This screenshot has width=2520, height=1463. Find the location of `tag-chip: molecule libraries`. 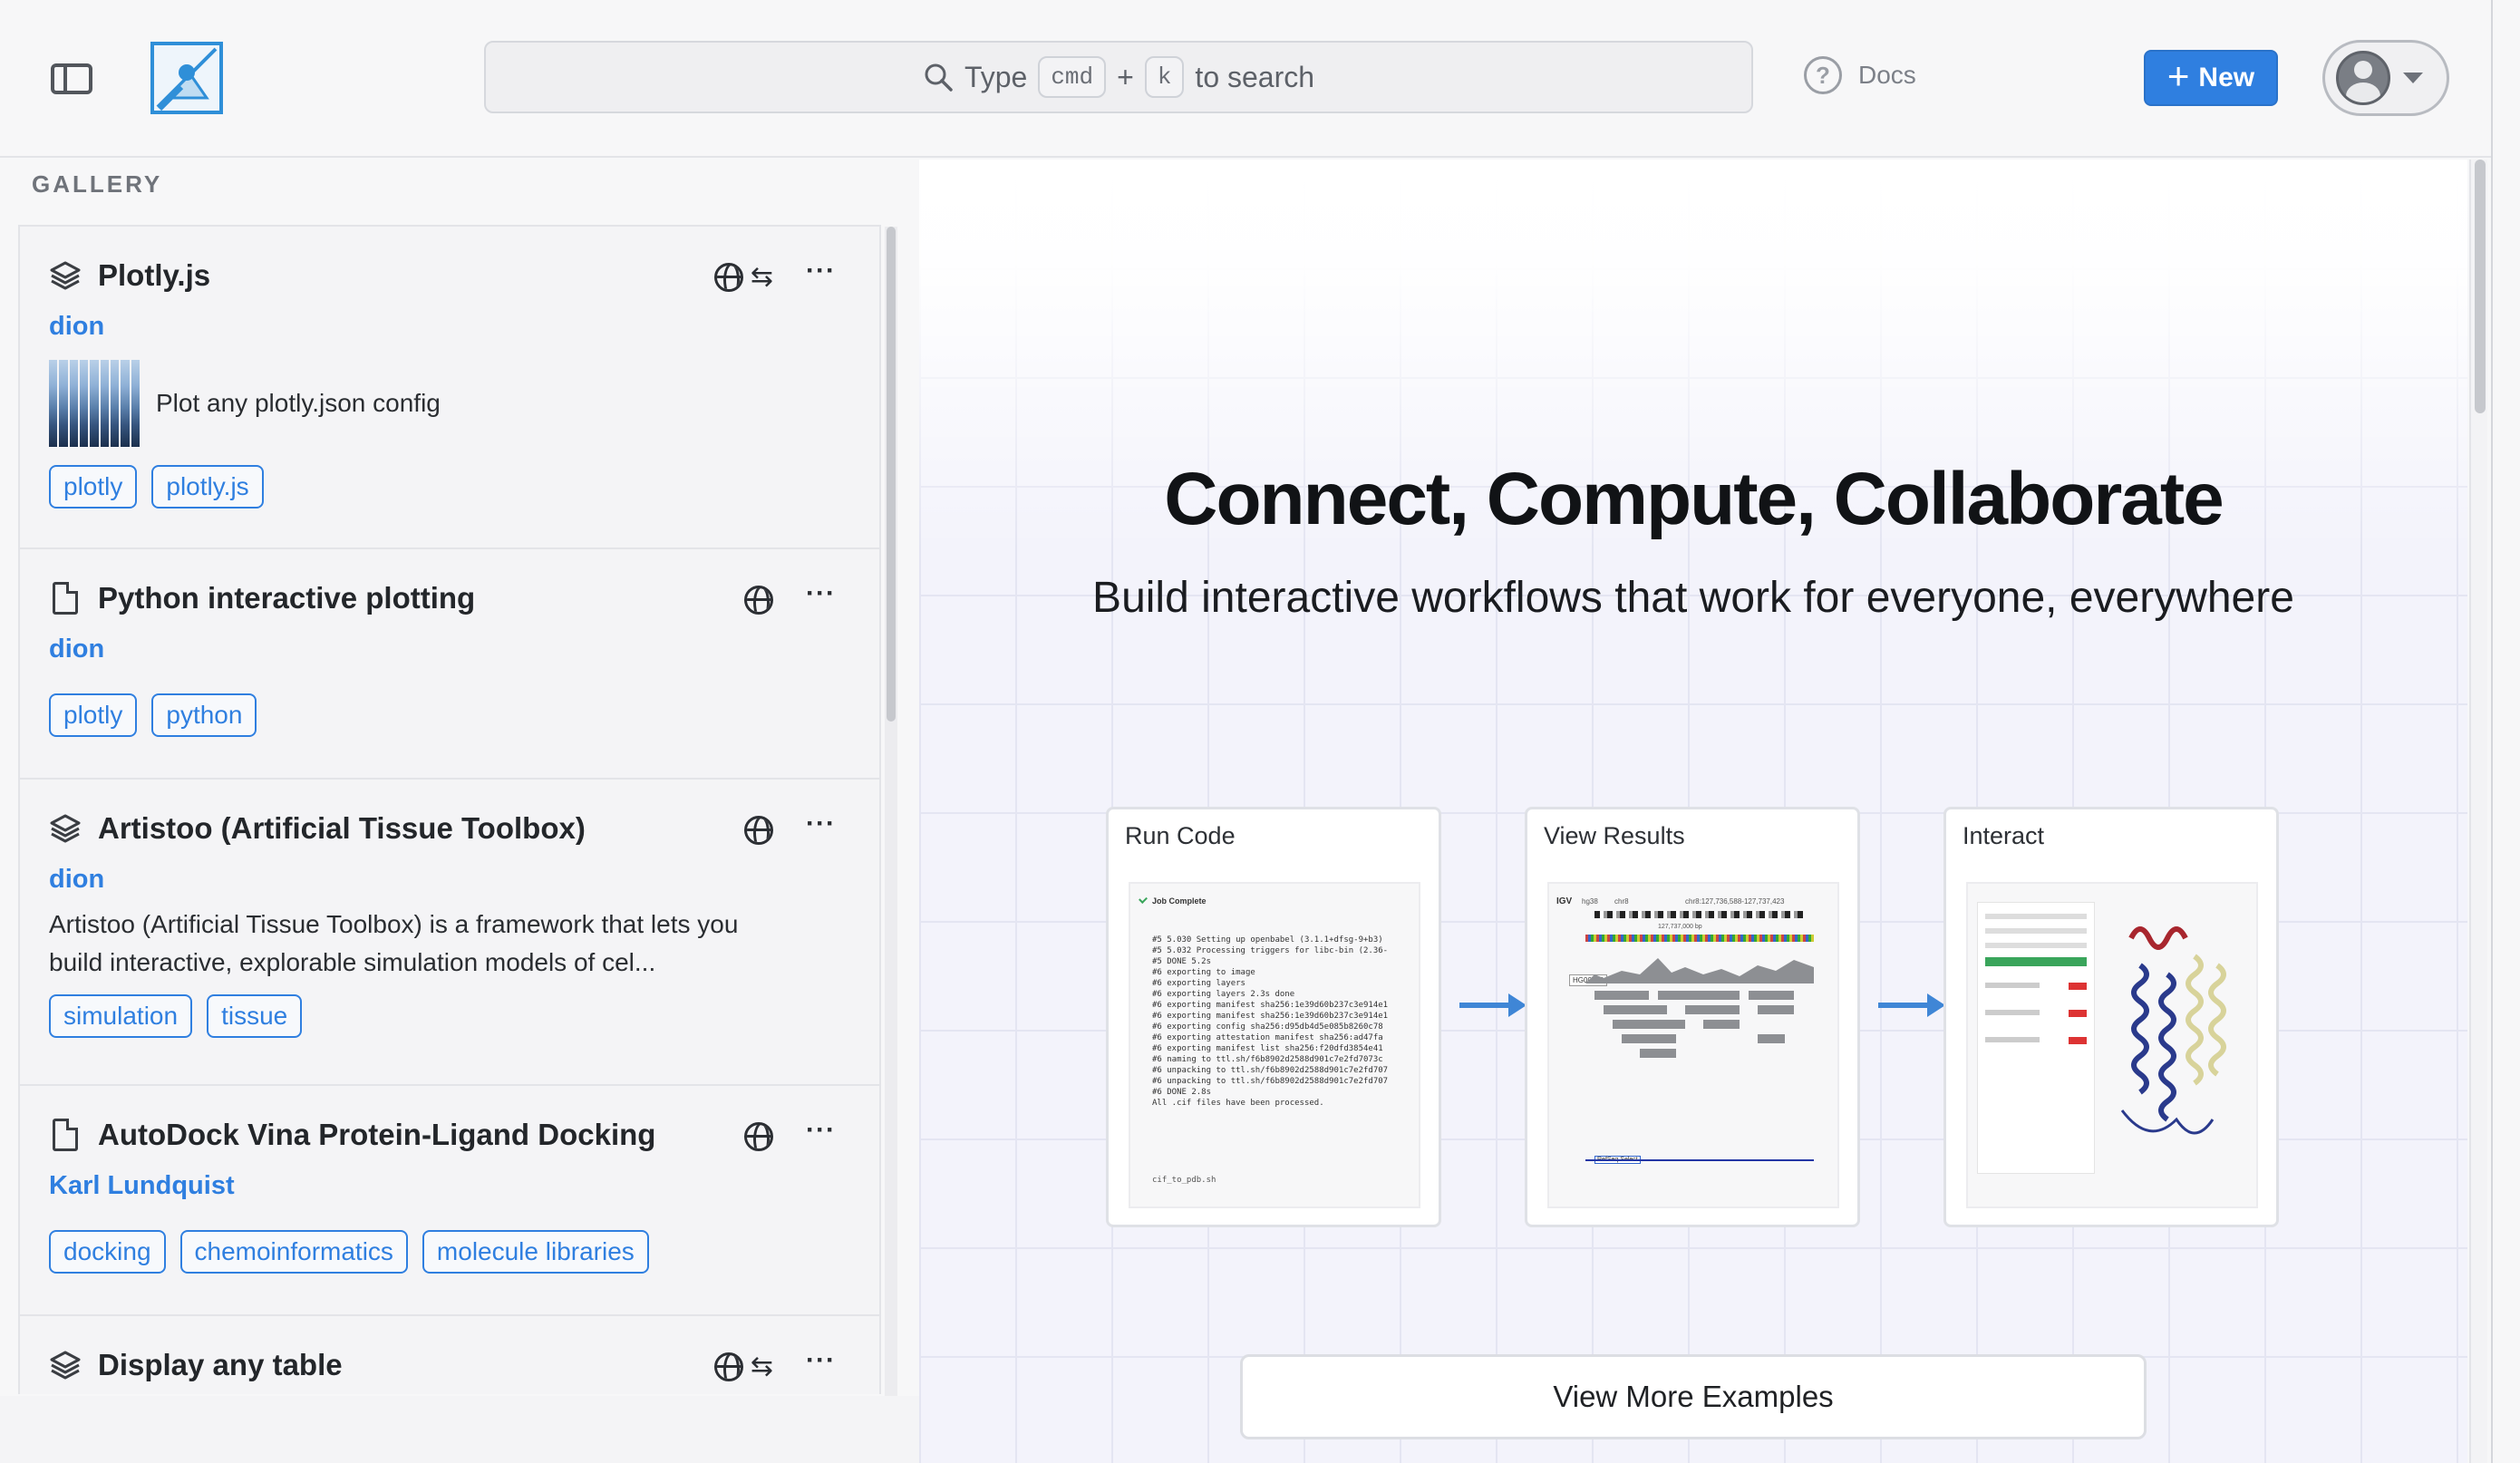

tag-chip: molecule libraries is located at coordinates (535, 1252).